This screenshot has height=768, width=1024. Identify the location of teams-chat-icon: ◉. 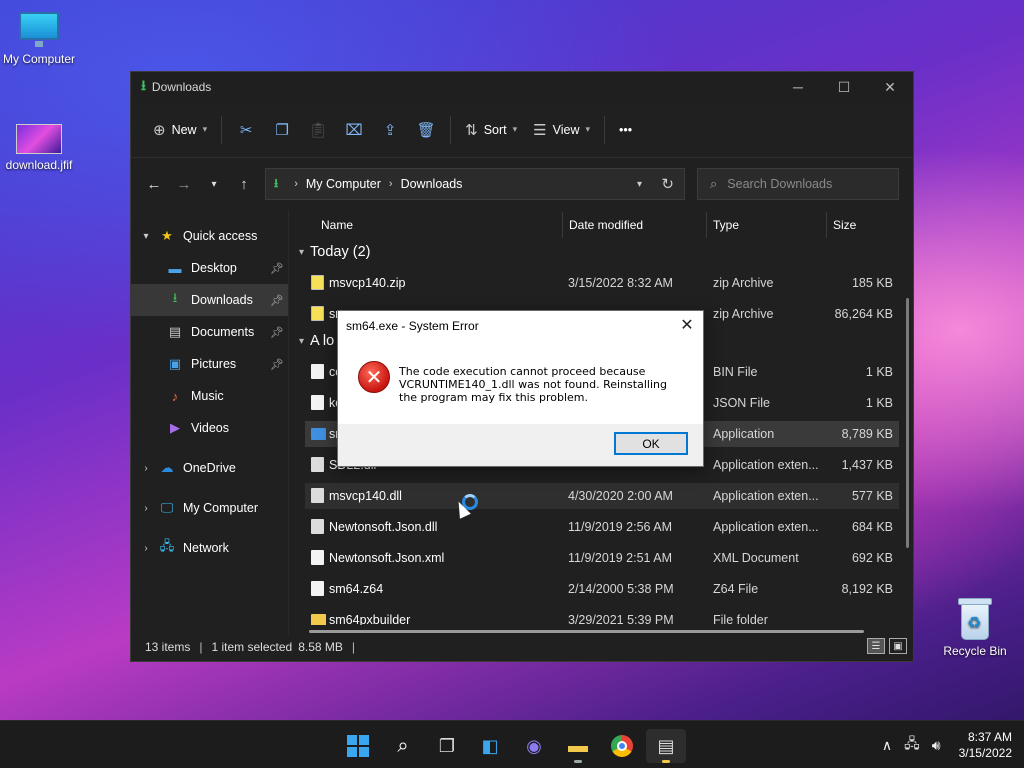
(534, 745).